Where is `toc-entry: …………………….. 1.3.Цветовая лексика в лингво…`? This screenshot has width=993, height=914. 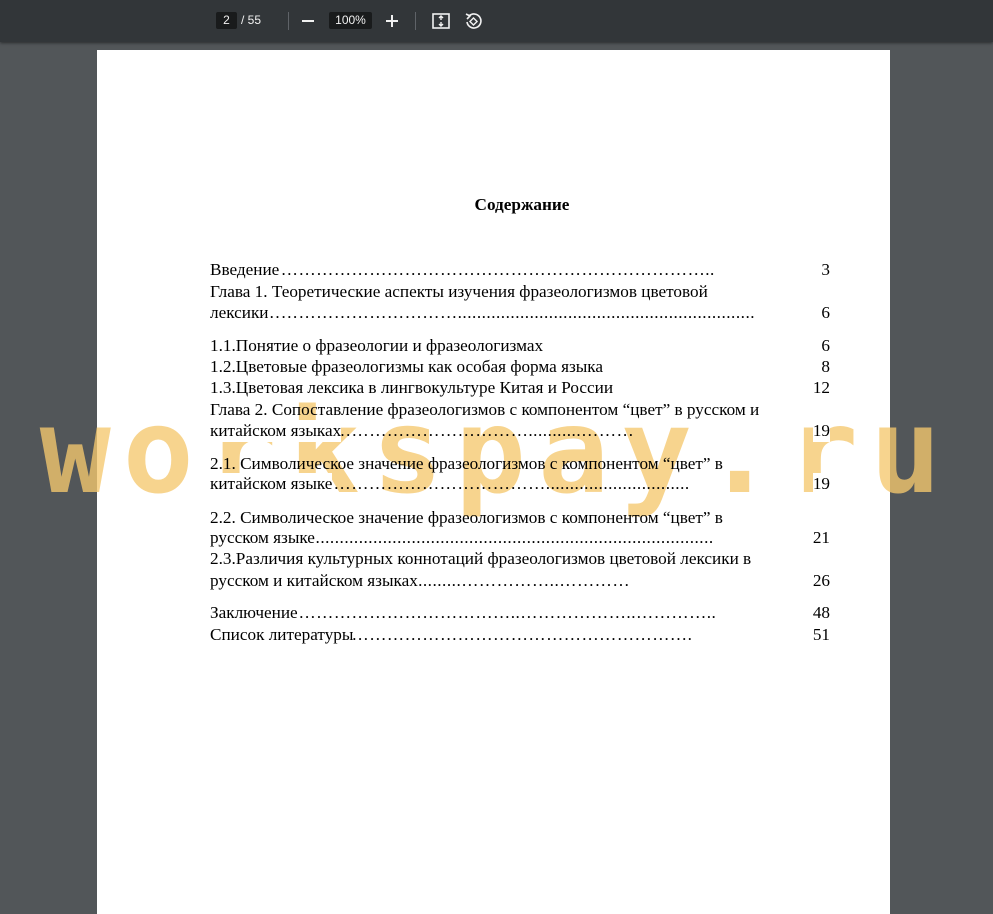 toc-entry: …………………….. 1.3.Цветовая лексика в лингво… is located at coordinates (520, 388).